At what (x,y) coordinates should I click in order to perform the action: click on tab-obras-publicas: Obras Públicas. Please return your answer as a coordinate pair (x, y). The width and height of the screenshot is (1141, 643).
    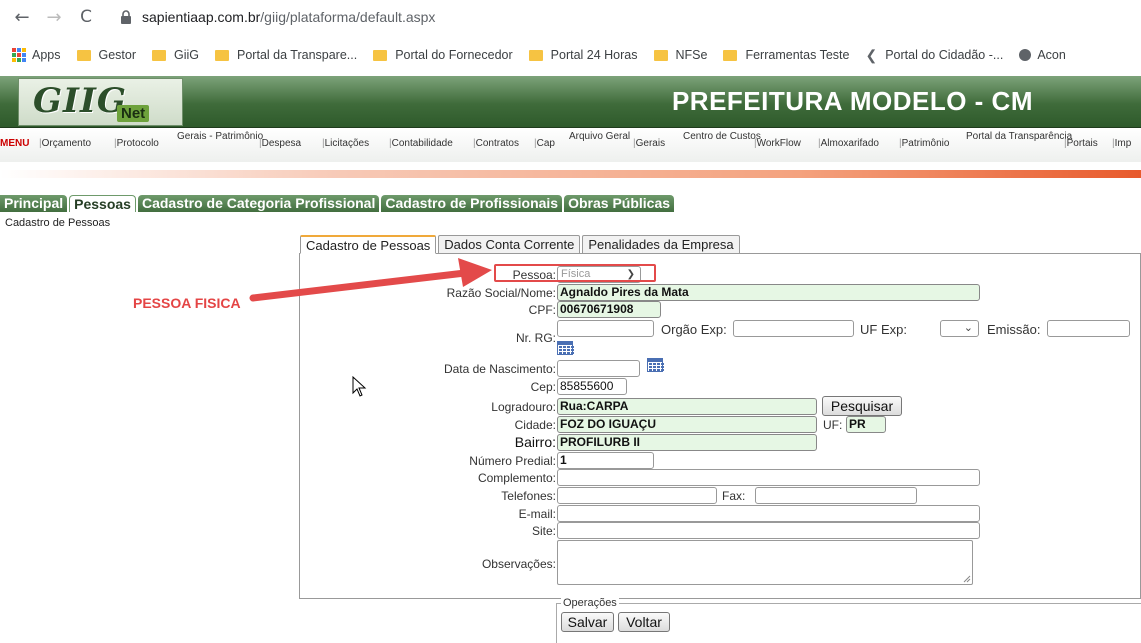
    Looking at the image, I should click on (619, 203).